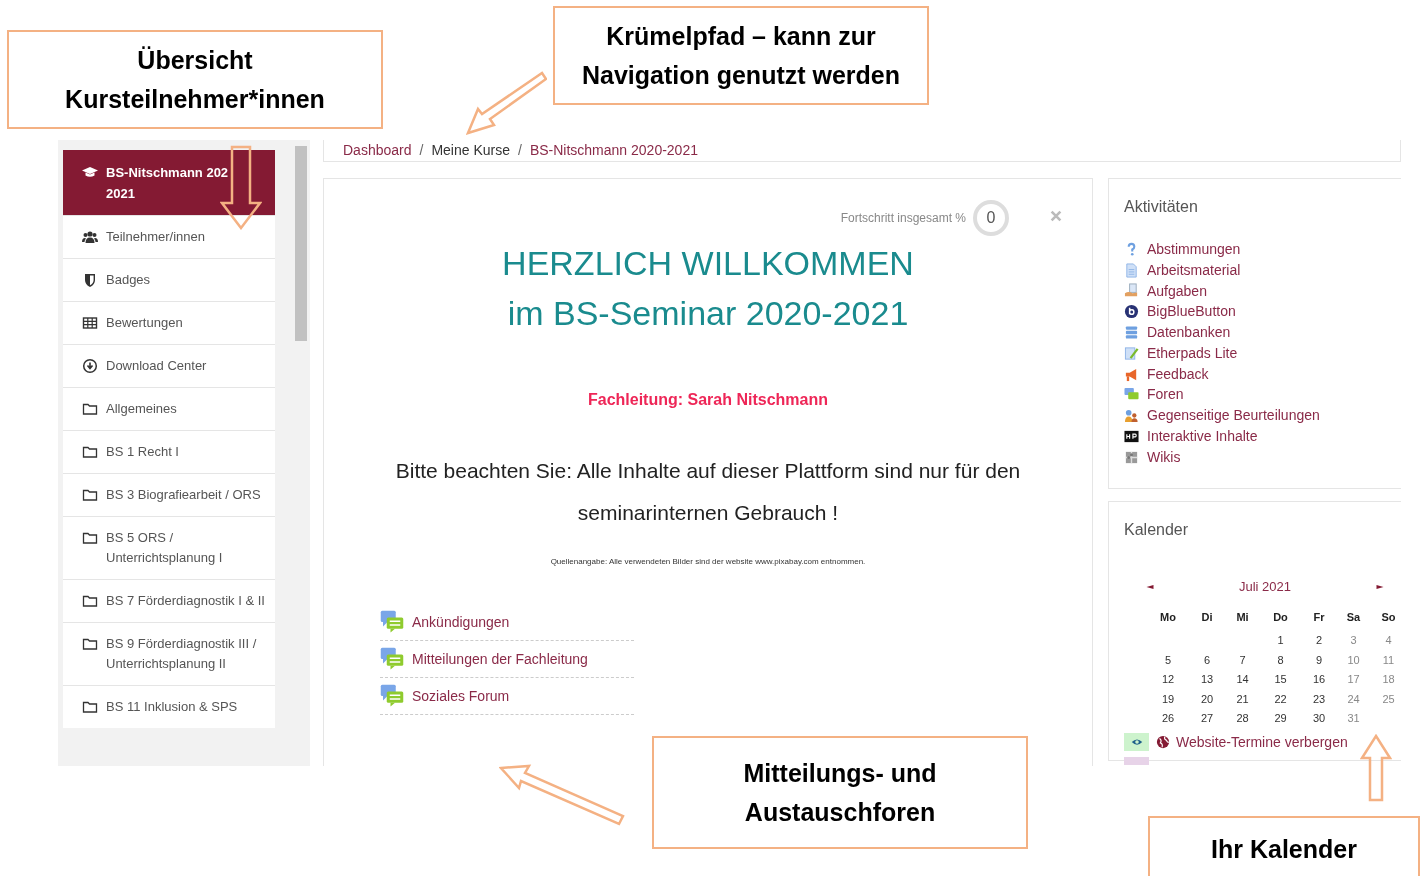 The height and width of the screenshot is (876, 1427). I want to click on weekday-label: Mi, so click(1242, 618).